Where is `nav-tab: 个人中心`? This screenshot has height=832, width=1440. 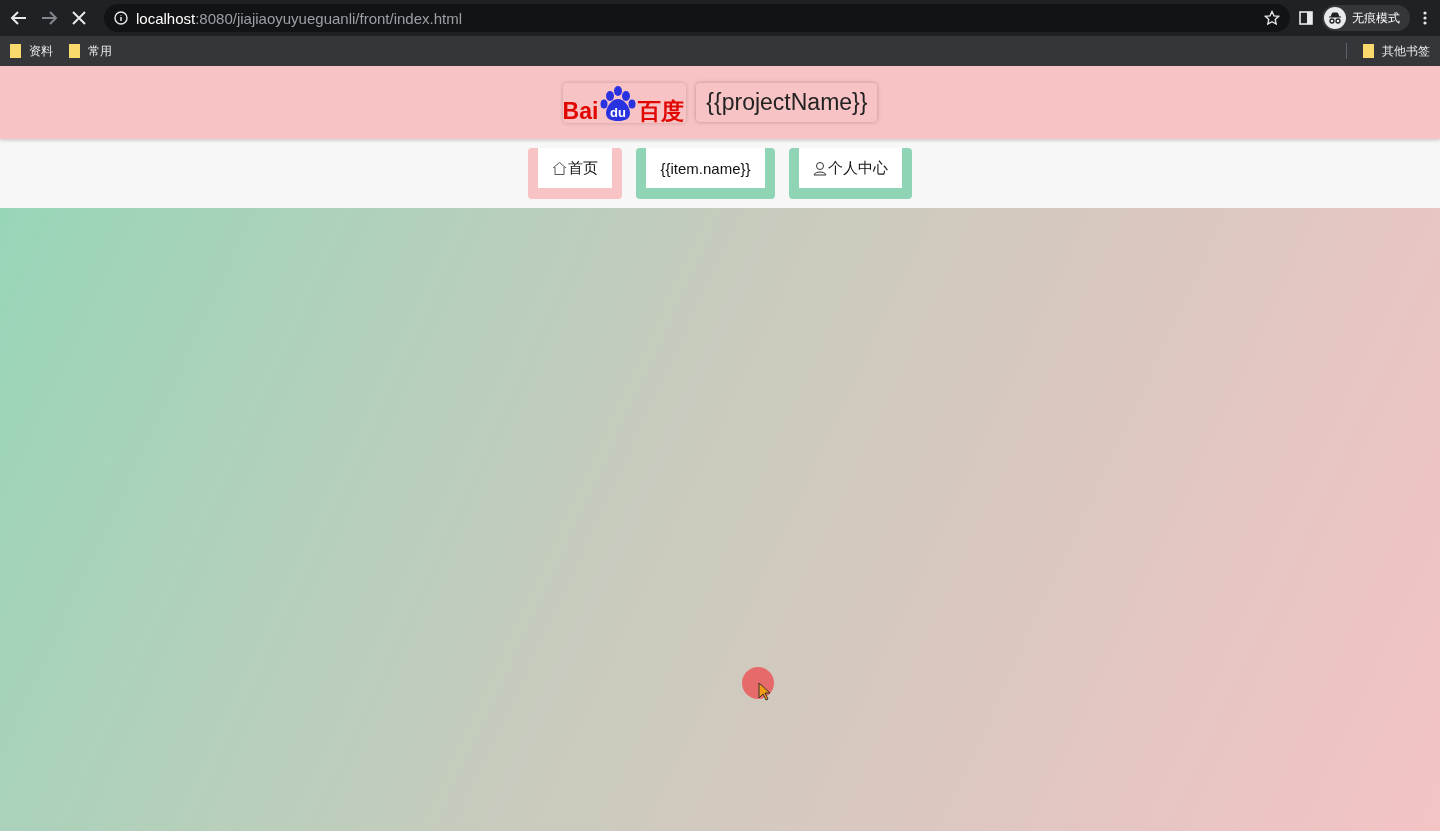
nav-tab: 个人中心 is located at coordinates (850, 173).